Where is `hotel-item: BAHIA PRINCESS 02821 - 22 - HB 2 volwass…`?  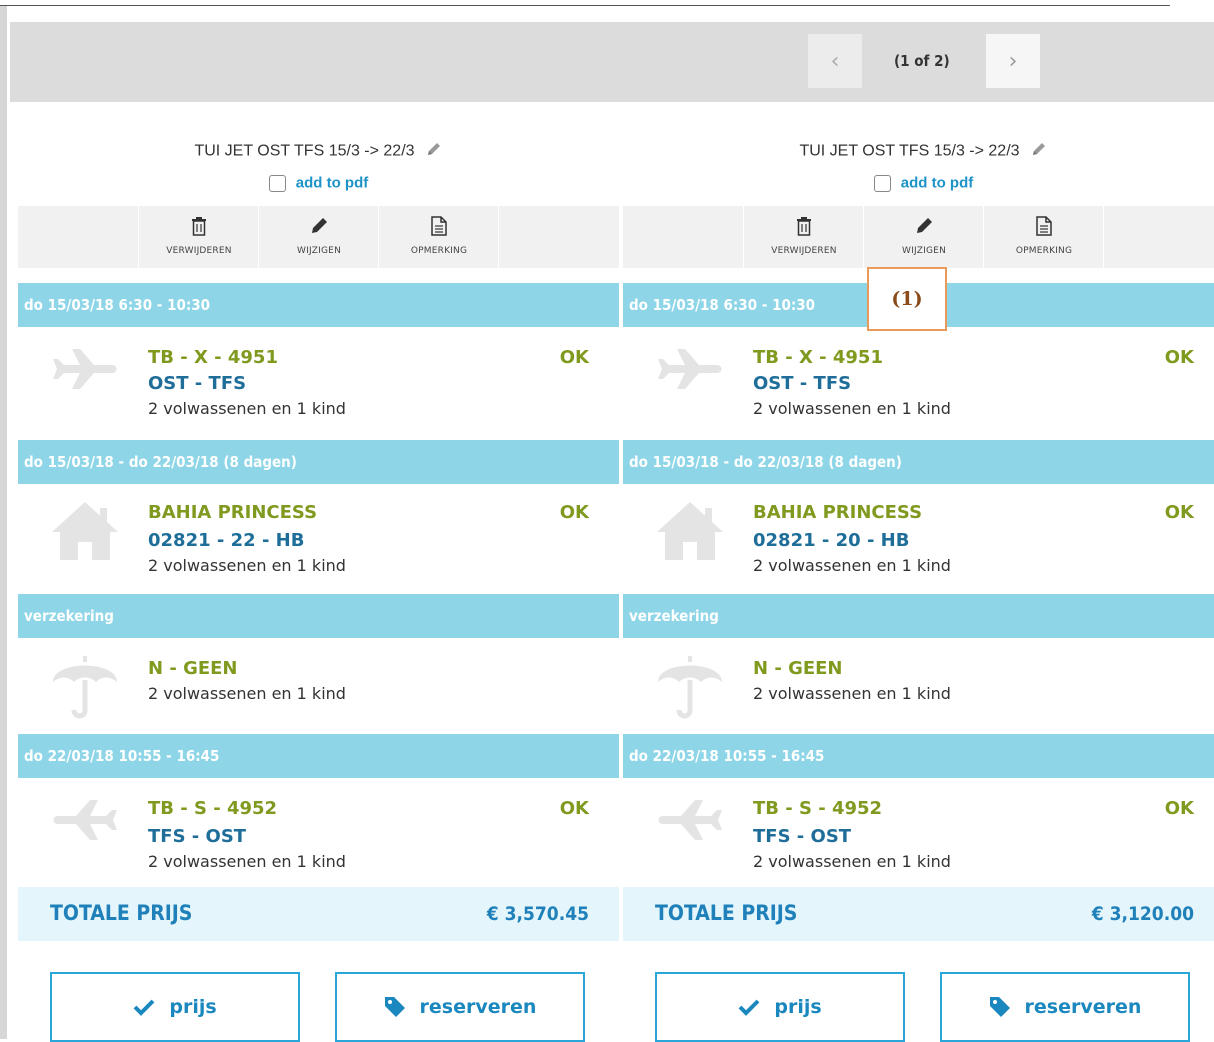
hotel-item: BAHIA PRINCESS 02821 - 22 - HB 2 volwass… is located at coordinates (318, 537).